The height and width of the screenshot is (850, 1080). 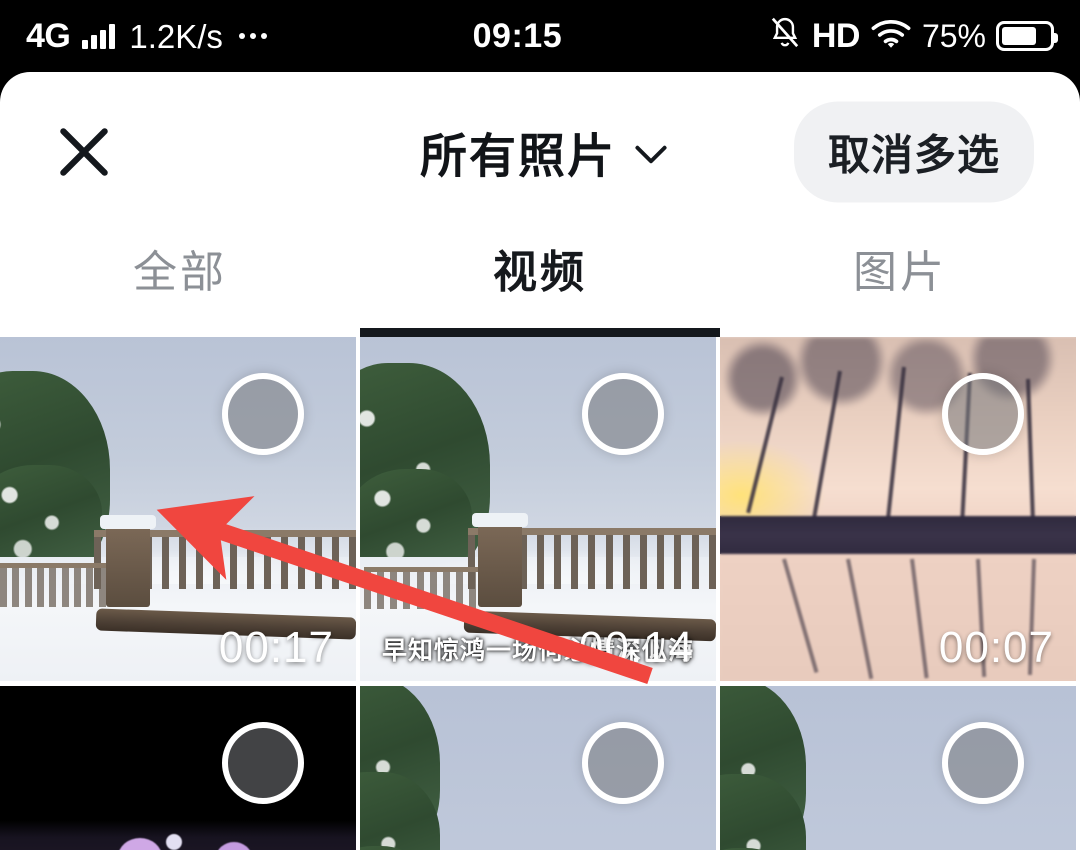 I want to click on album-selector: 所有照片, so click(x=543, y=152).